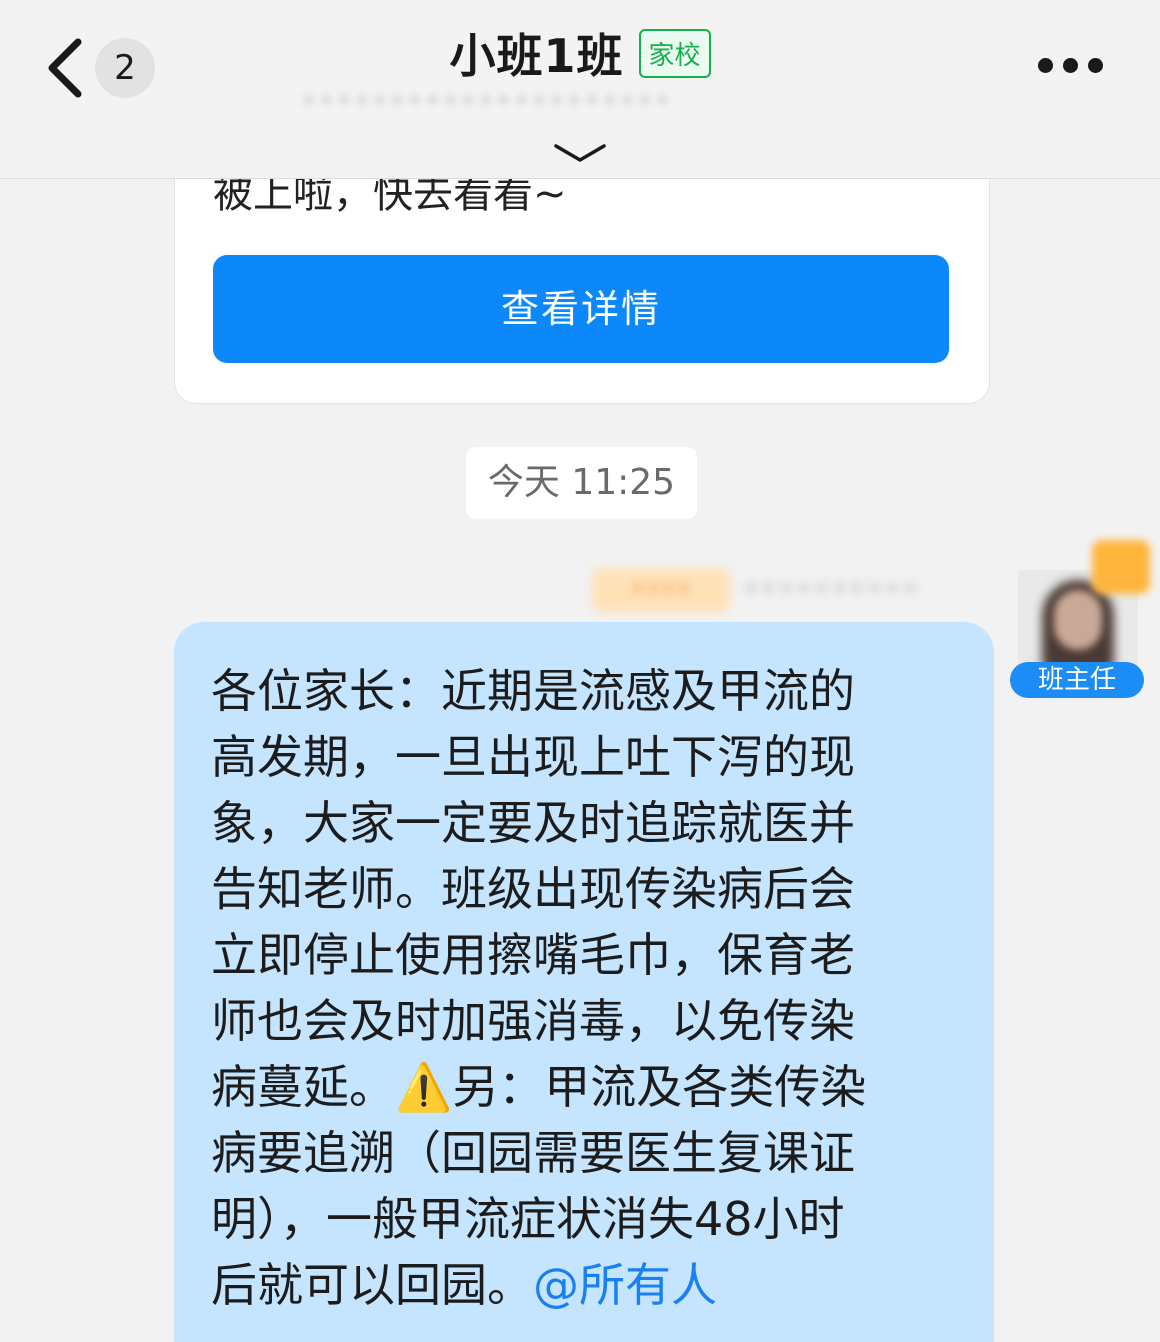 Image resolution: width=1160 pixels, height=1342 pixels. Describe the element at coordinates (424, 1087) in the screenshot. I see `warning-icon: ⚠️` at that location.